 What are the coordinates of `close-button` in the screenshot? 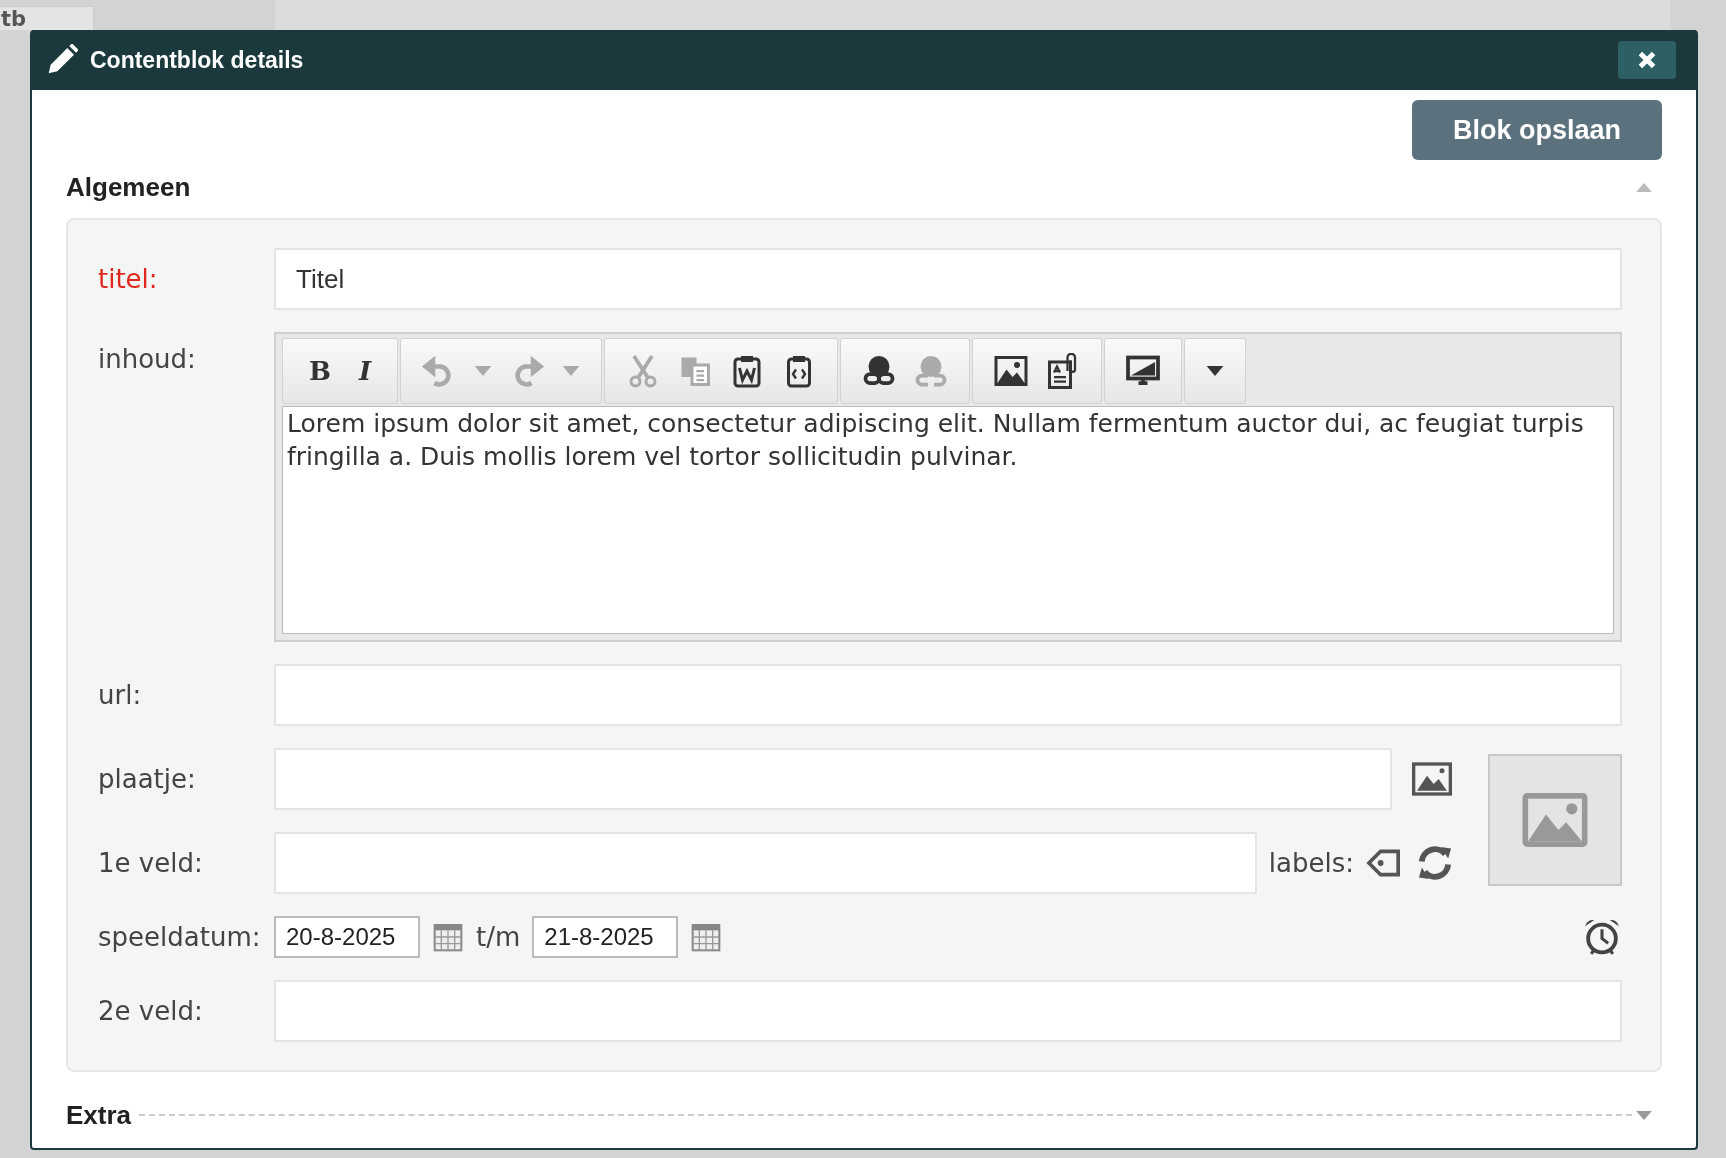 It's located at (1647, 60).